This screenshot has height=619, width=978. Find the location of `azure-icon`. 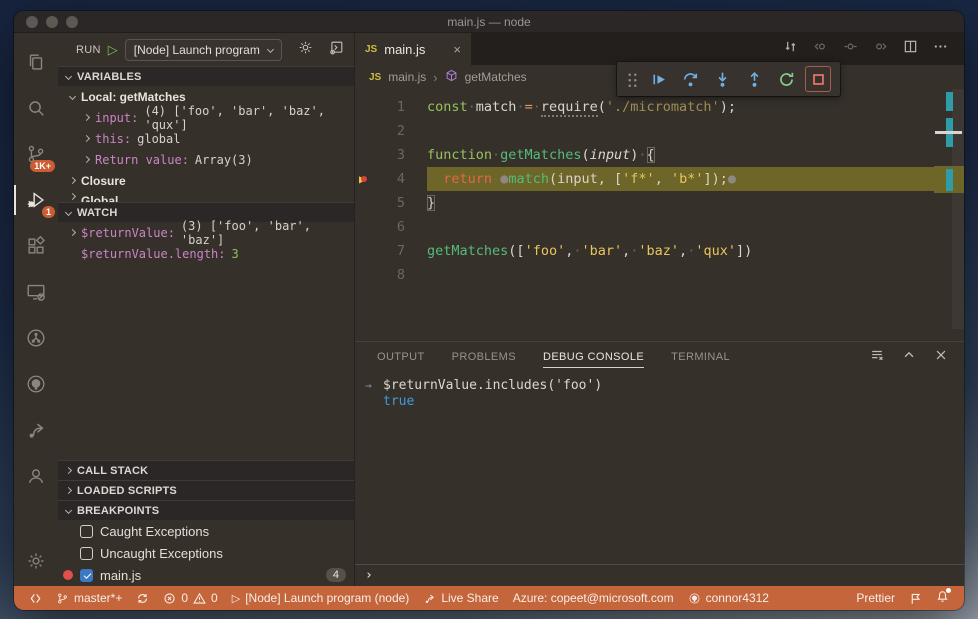

azure-icon is located at coordinates (36, 338).